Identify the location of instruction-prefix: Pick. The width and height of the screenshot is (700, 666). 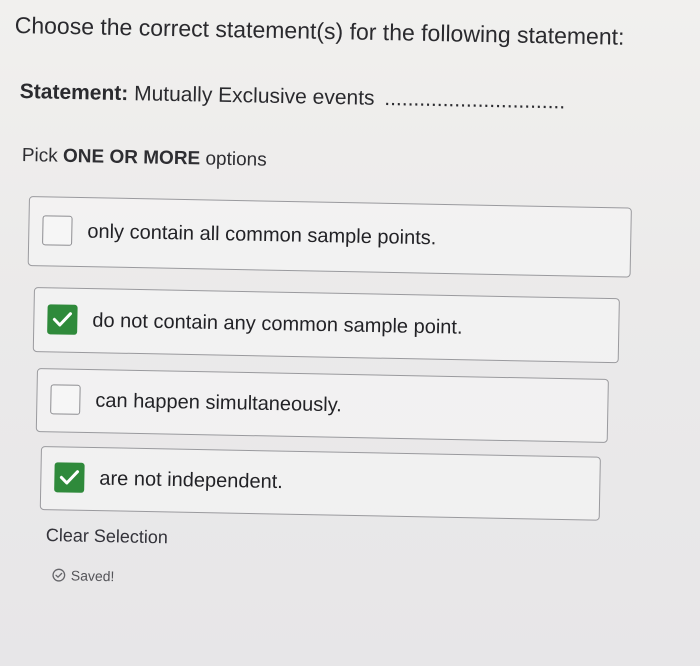
(39, 156).